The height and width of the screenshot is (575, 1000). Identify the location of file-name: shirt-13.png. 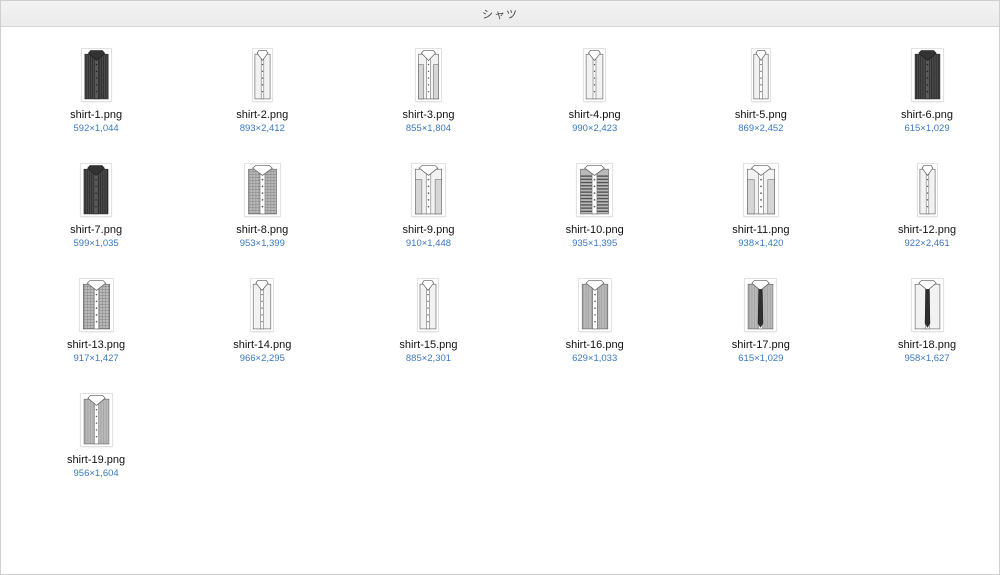
(96, 345).